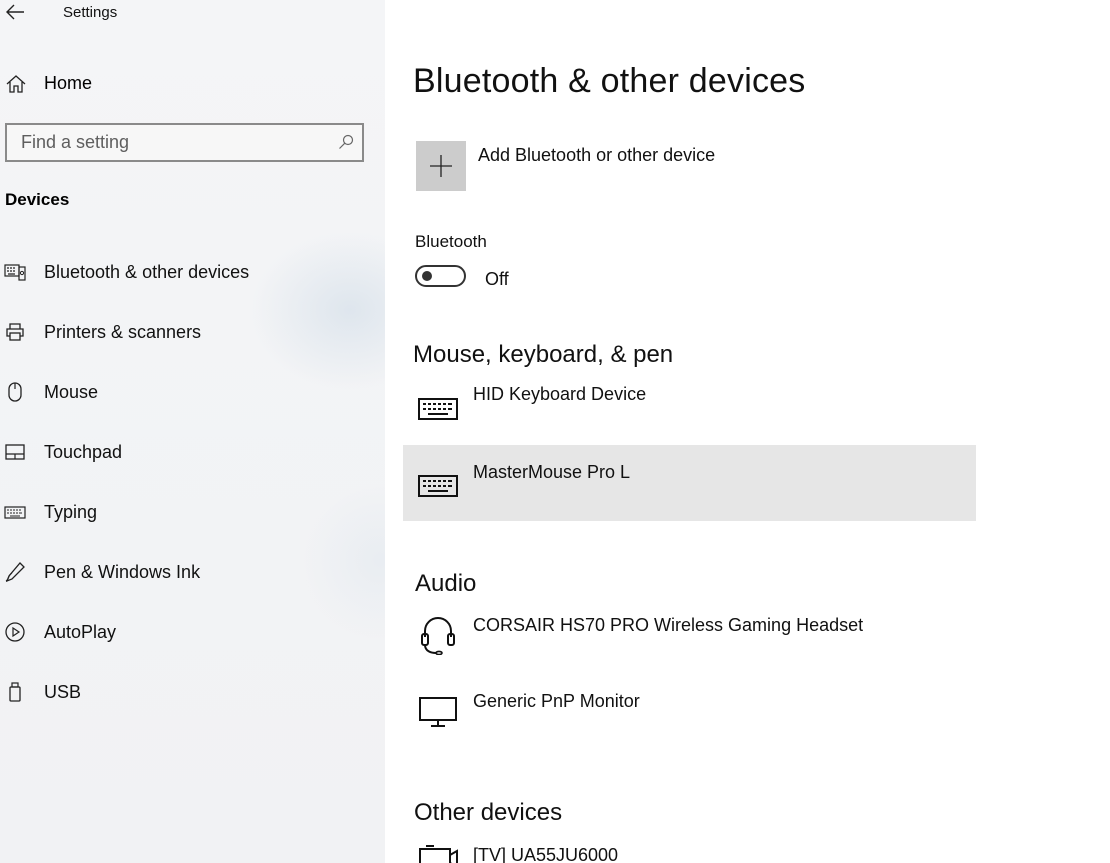 The height and width of the screenshot is (863, 1110). What do you see at coordinates (668, 625) in the screenshot?
I see `device-name: CORSAIR HS70 PRO Wireless Gaming Headset` at bounding box center [668, 625].